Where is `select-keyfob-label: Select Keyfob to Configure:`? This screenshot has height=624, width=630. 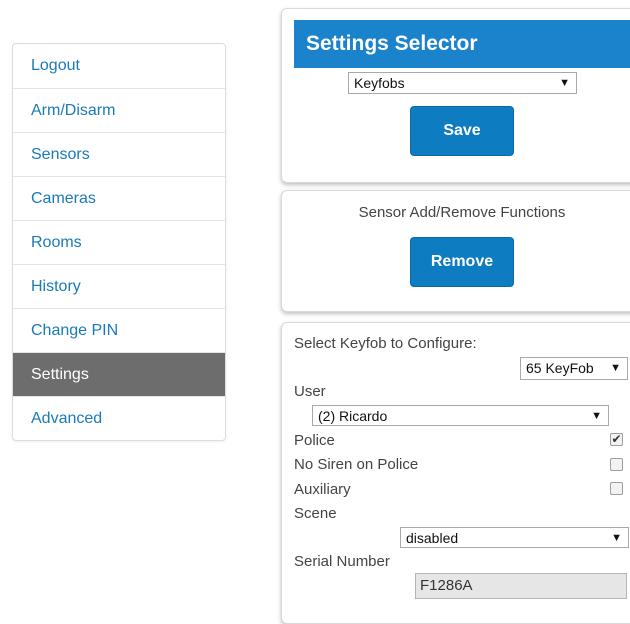
select-keyfob-label: Select Keyfob to Configure: is located at coordinates (385, 343).